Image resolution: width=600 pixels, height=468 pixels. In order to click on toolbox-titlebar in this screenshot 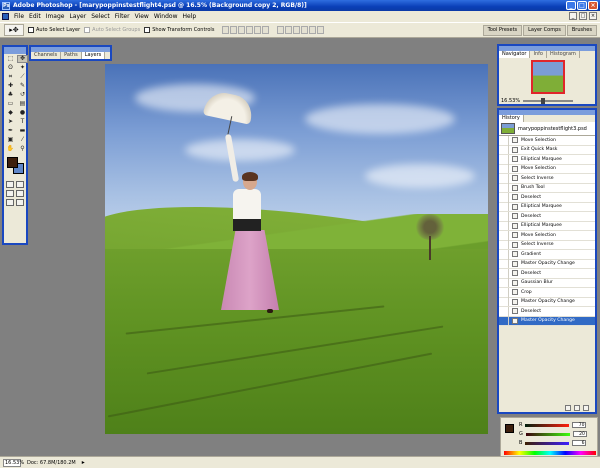, I will do `click(15, 50)`.